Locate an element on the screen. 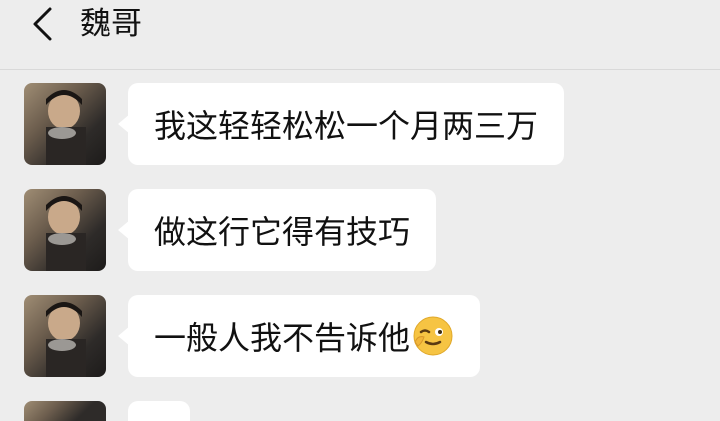 This screenshot has height=421, width=720. message-text: 我这轻轻松松一个月两三万 is located at coordinates (346, 126).